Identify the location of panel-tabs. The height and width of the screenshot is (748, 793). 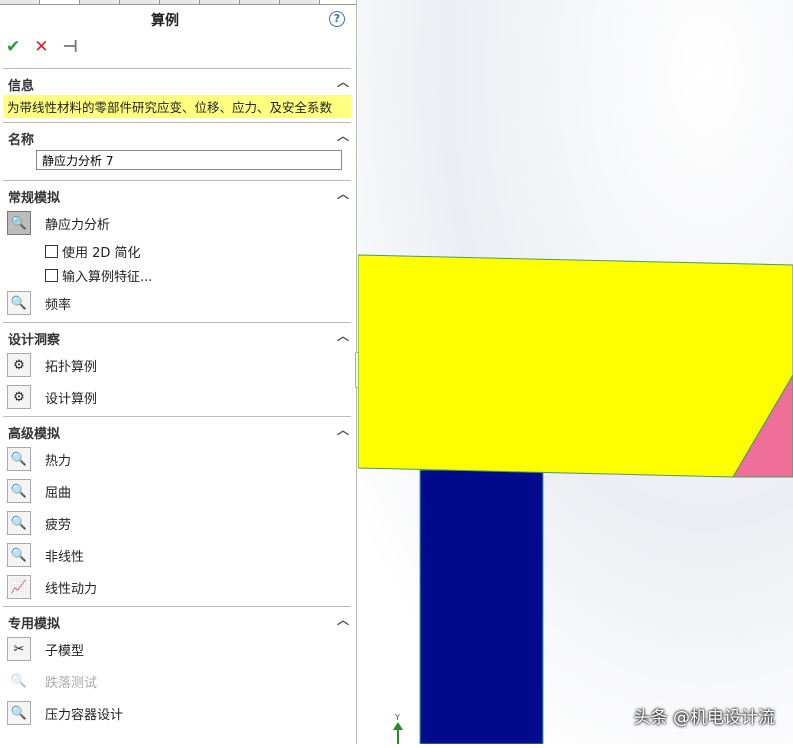
(178, 2).